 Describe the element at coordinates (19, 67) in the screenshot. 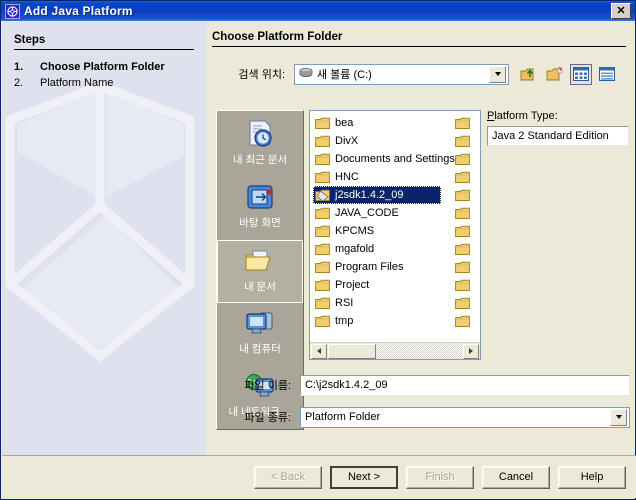

I see `step-number: 1.` at that location.